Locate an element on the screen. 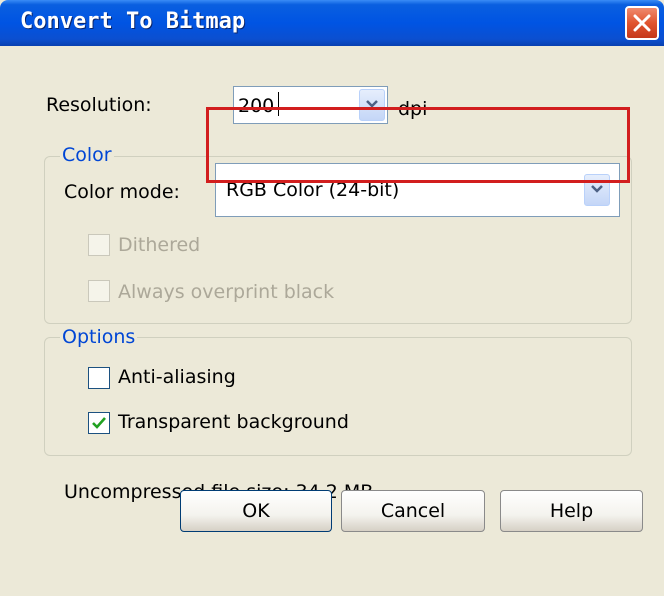 The height and width of the screenshot is (596, 664). window-title: Convert To Bitmap is located at coordinates (133, 21).